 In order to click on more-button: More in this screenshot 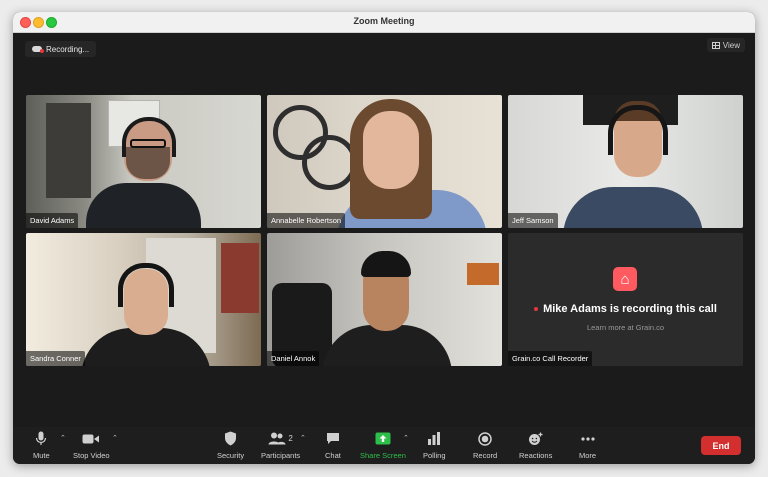, I will do `click(587, 445)`.